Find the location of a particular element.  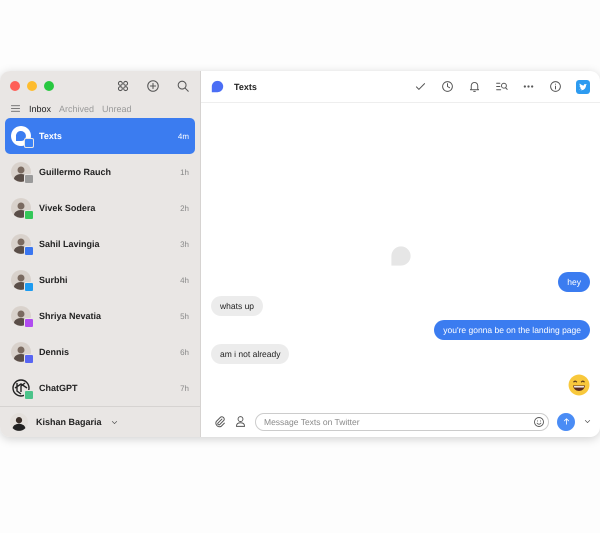

chat-name: Sahil Lavingia is located at coordinates (70, 244).